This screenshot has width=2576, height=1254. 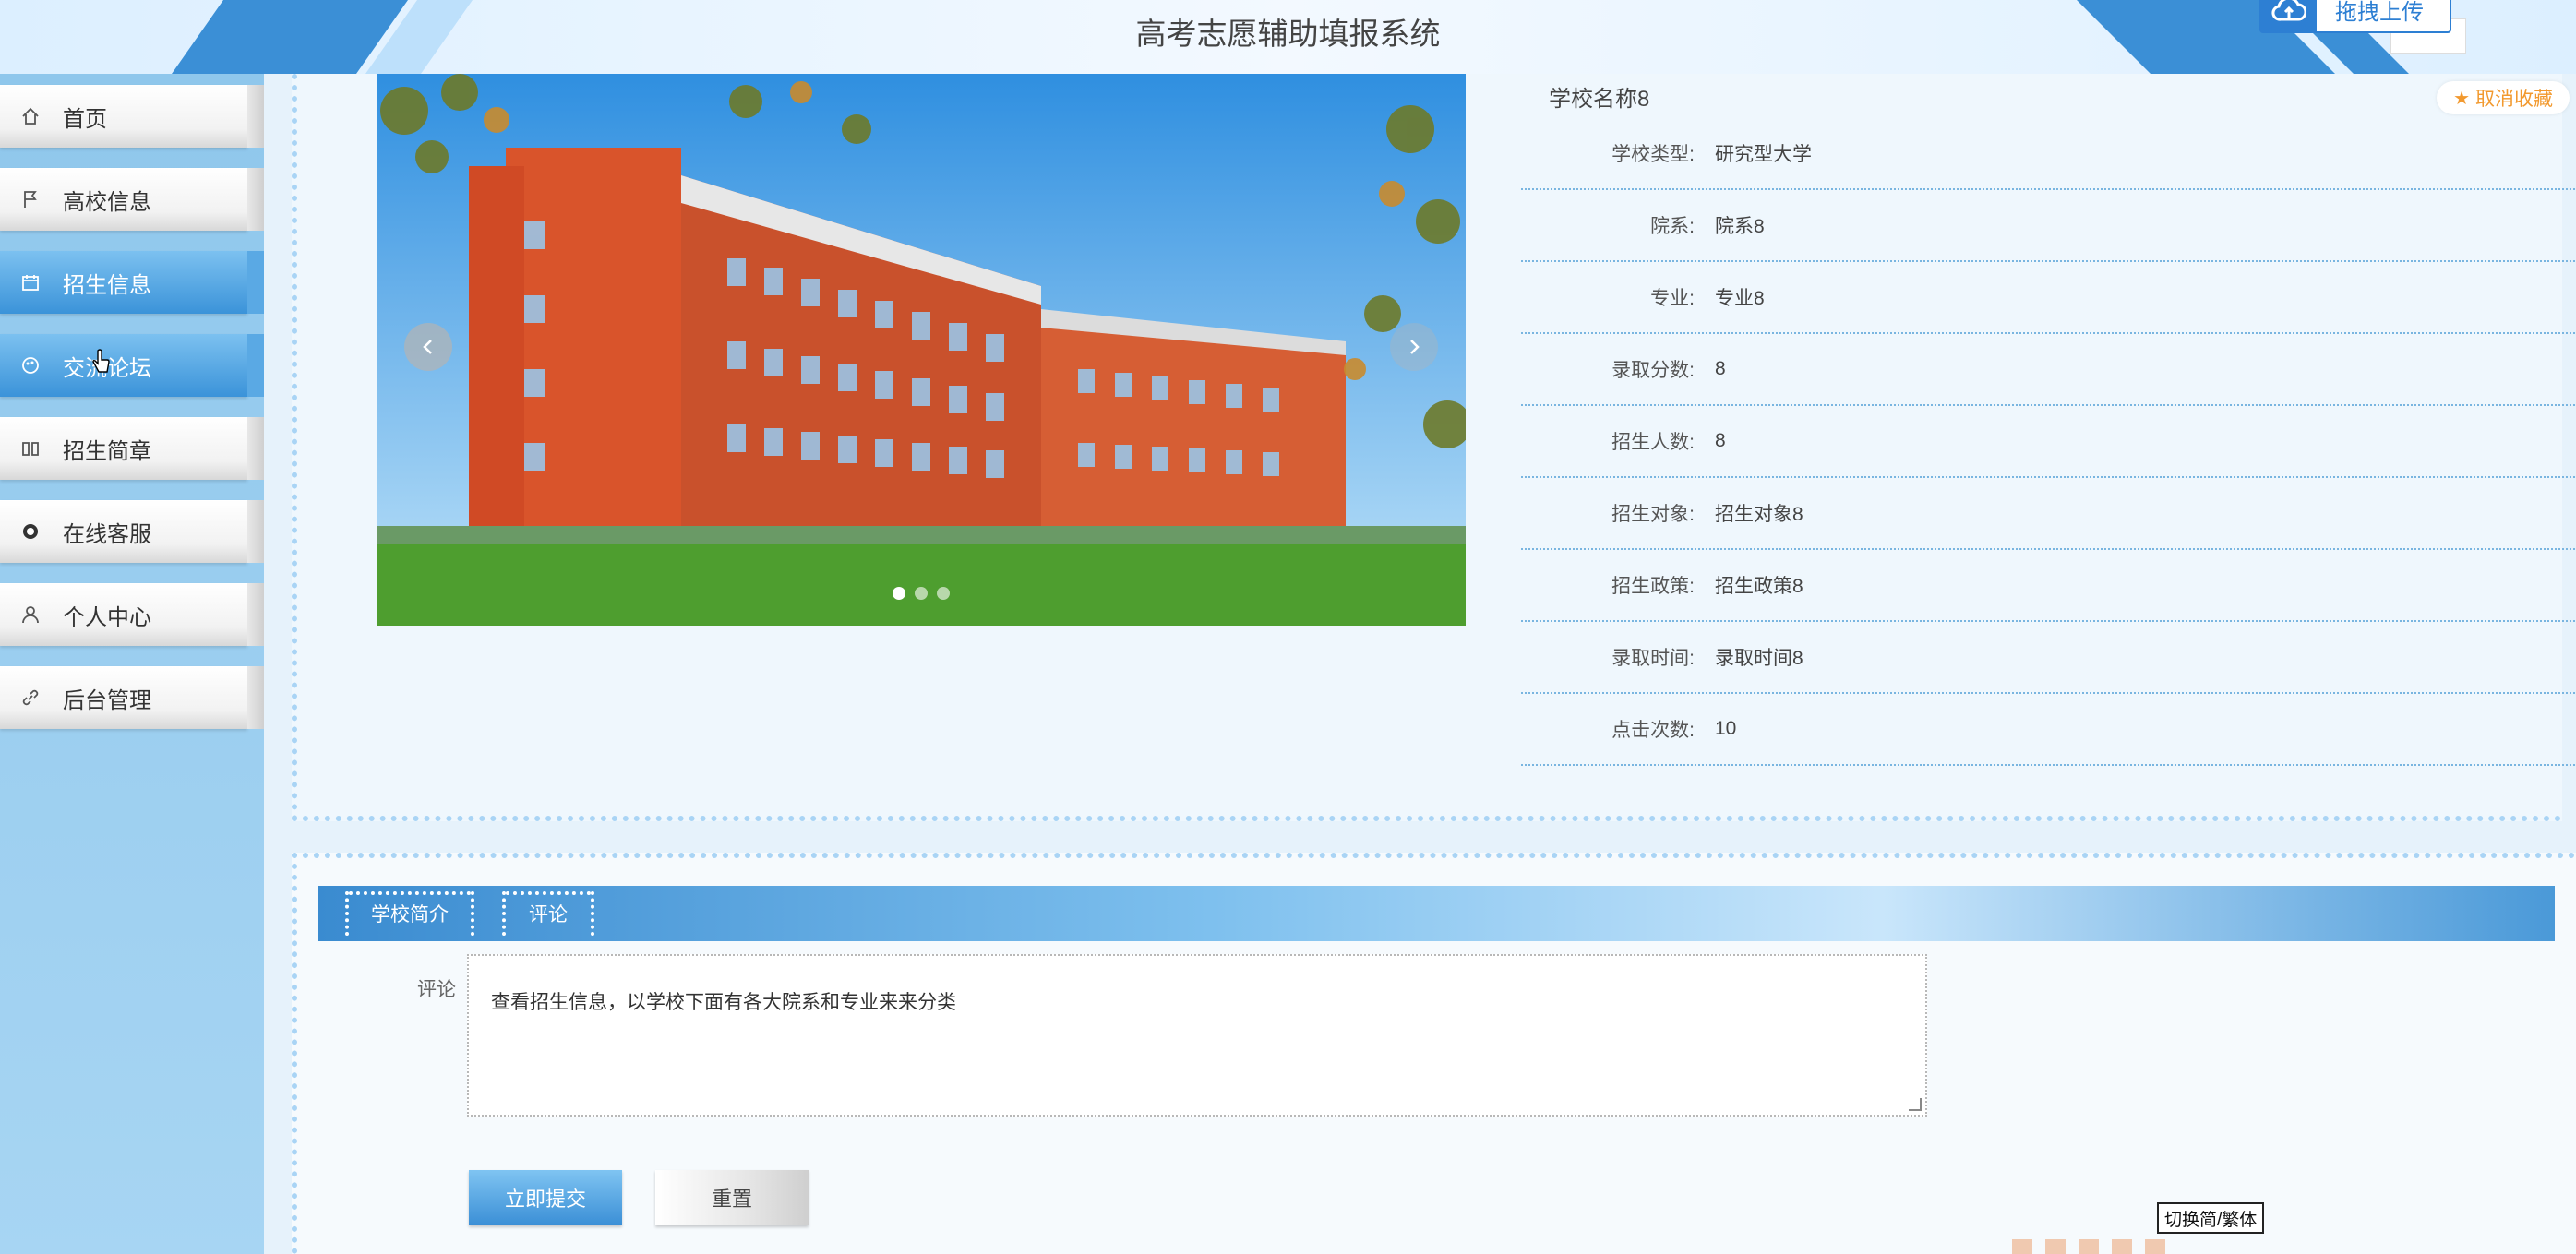 I want to click on resize-handle-icon, so click(x=1916, y=1104).